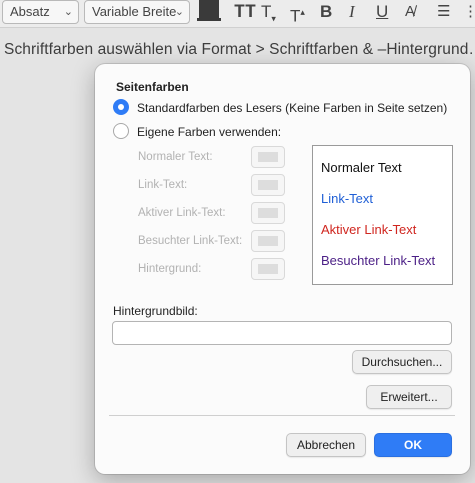  Describe the element at coordinates (297, 14) in the screenshot. I see `increase-font-size-icon: T▴` at that location.